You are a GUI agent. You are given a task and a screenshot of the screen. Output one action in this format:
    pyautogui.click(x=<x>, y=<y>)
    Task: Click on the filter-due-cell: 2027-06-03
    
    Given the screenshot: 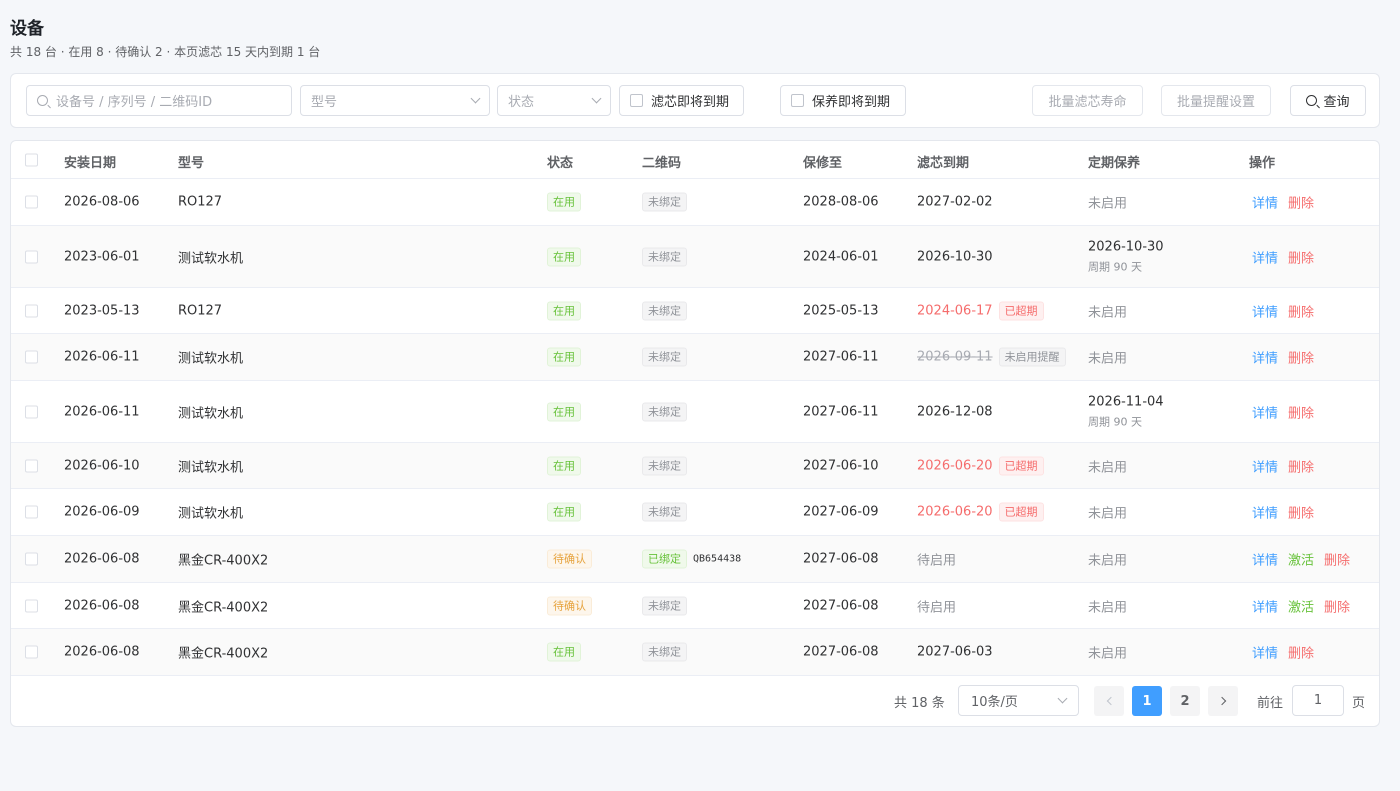 What is the action you would take?
    pyautogui.click(x=955, y=652)
    